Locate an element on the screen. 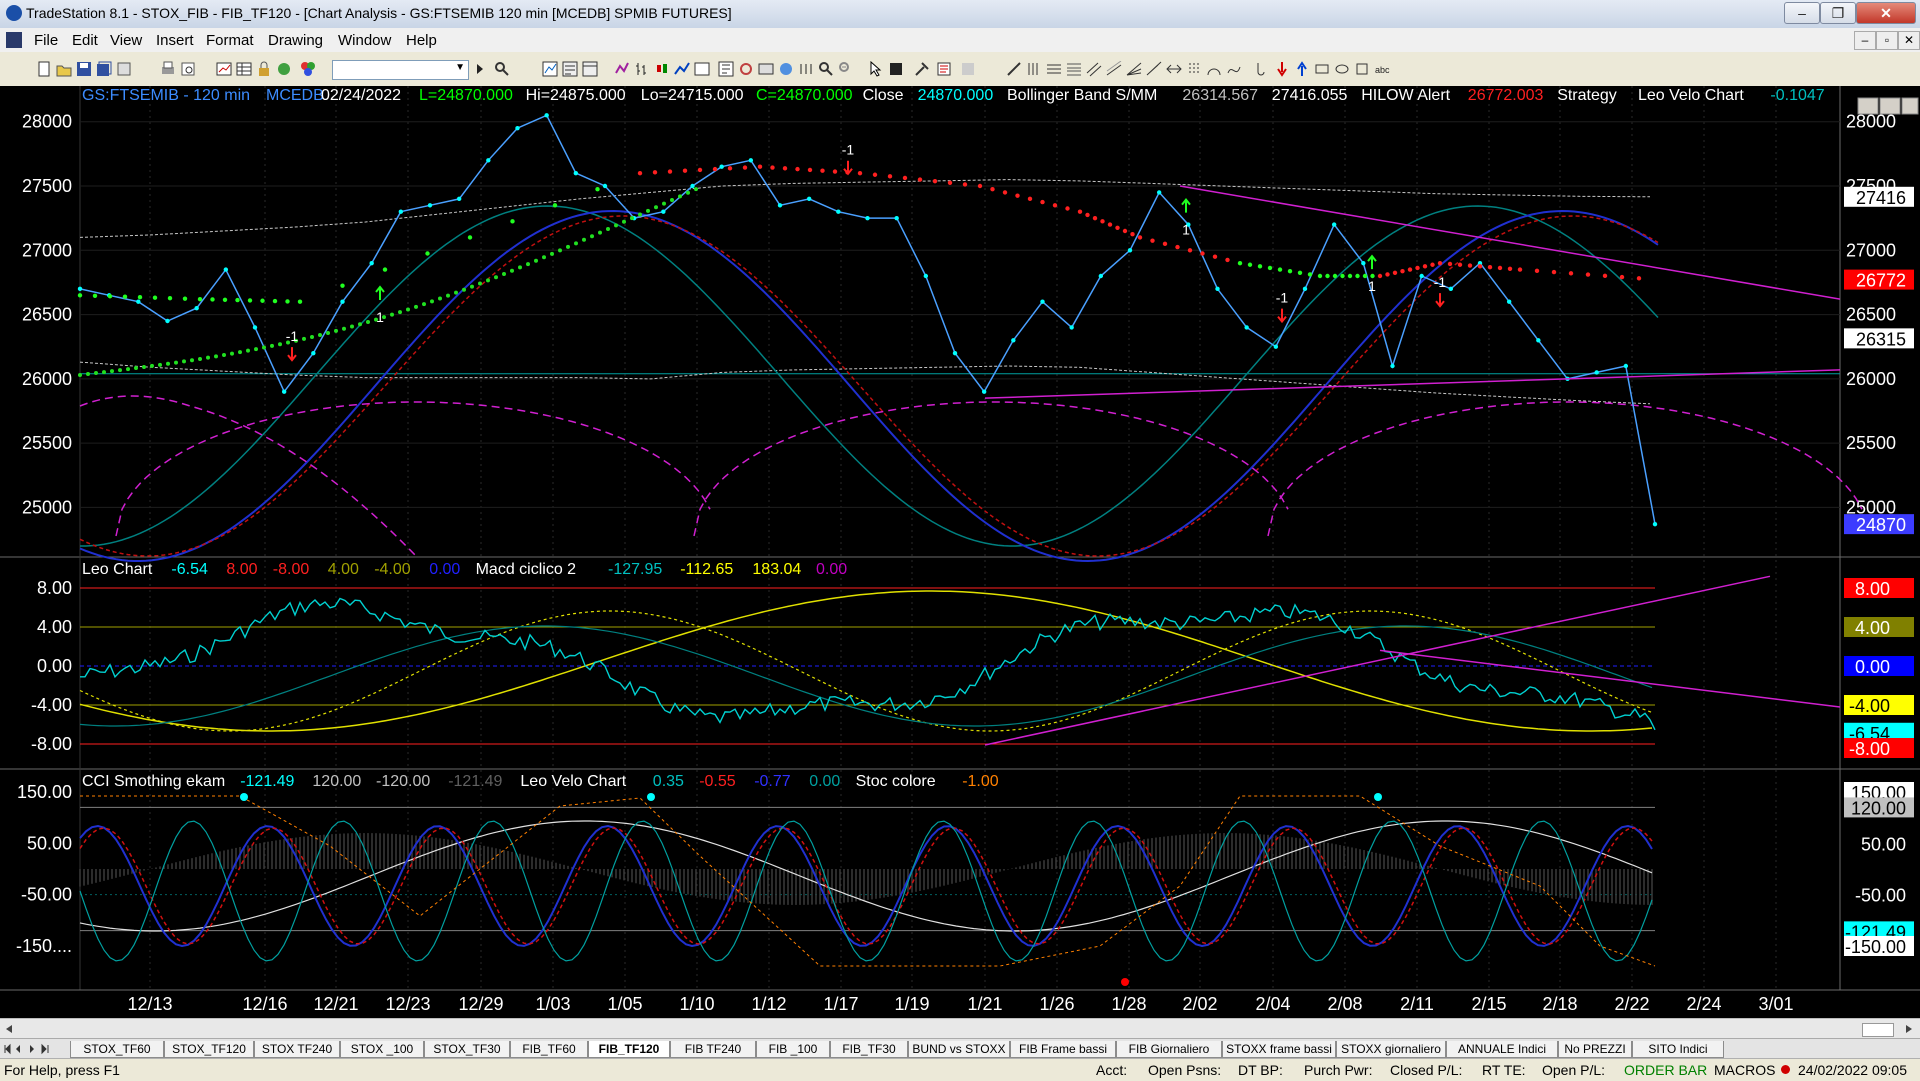  tab-stox-tf30: STOX_TF30 is located at coordinates (467, 1049).